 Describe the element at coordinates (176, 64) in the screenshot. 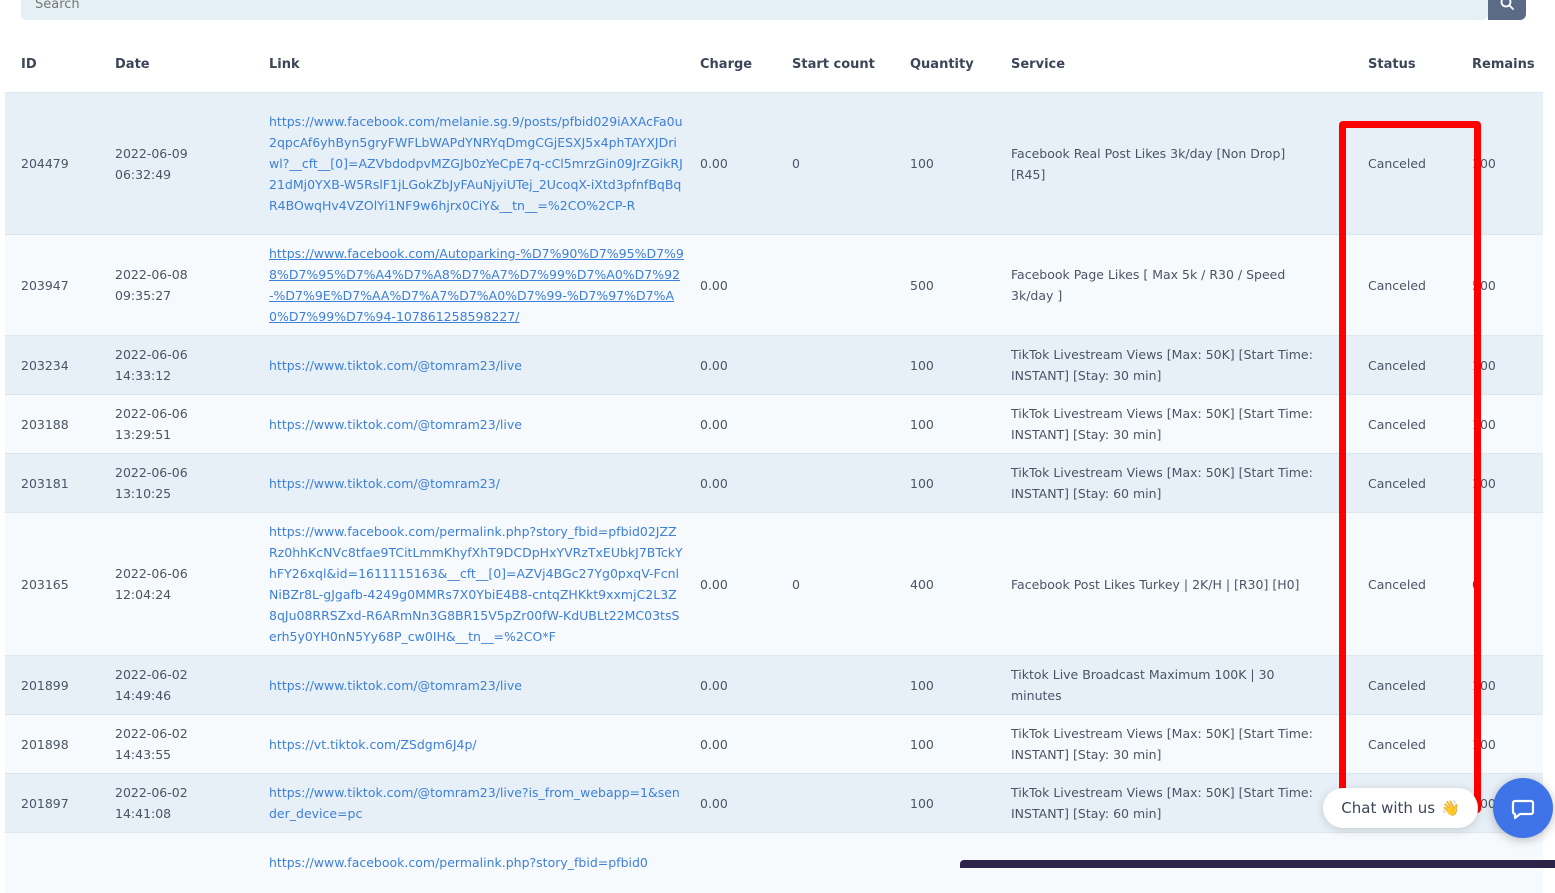

I see `column-header-date: Date` at that location.